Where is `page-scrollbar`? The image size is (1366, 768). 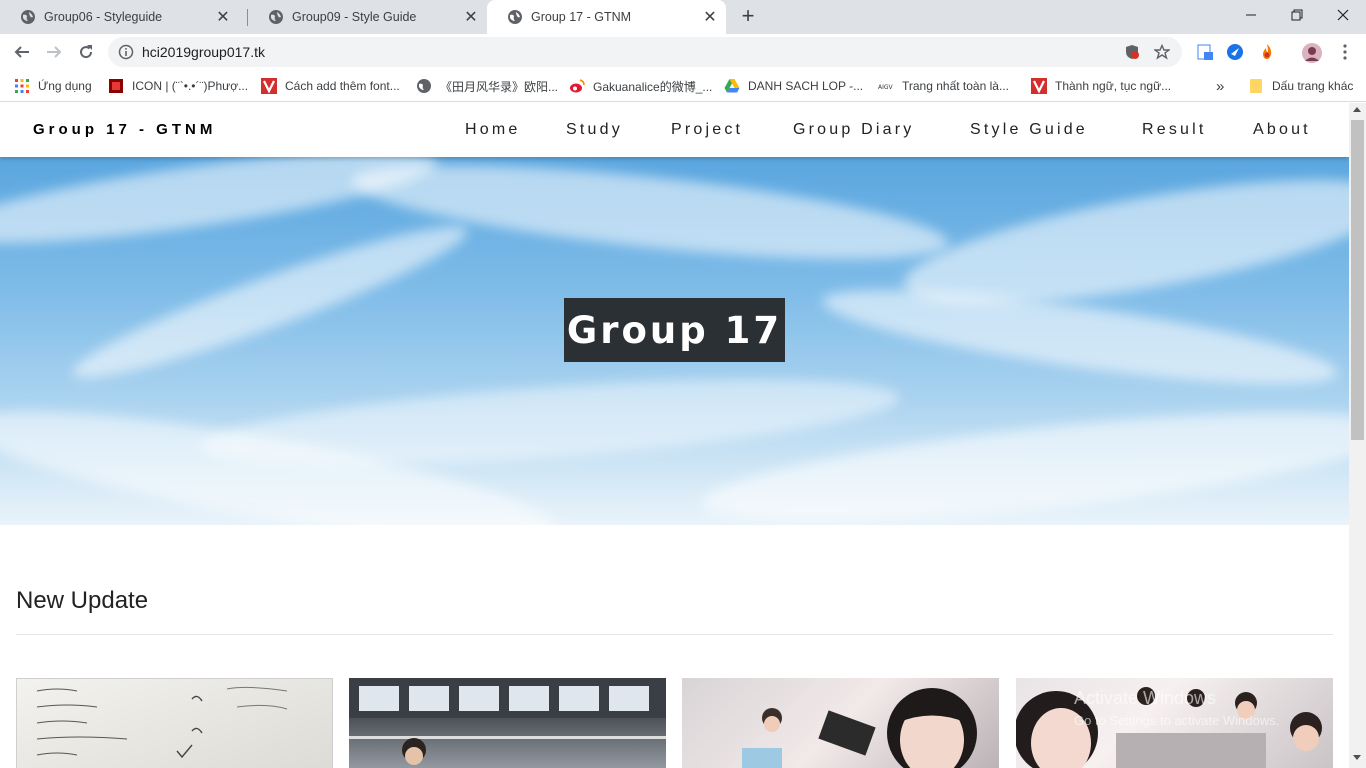 page-scrollbar is located at coordinates (1357, 435).